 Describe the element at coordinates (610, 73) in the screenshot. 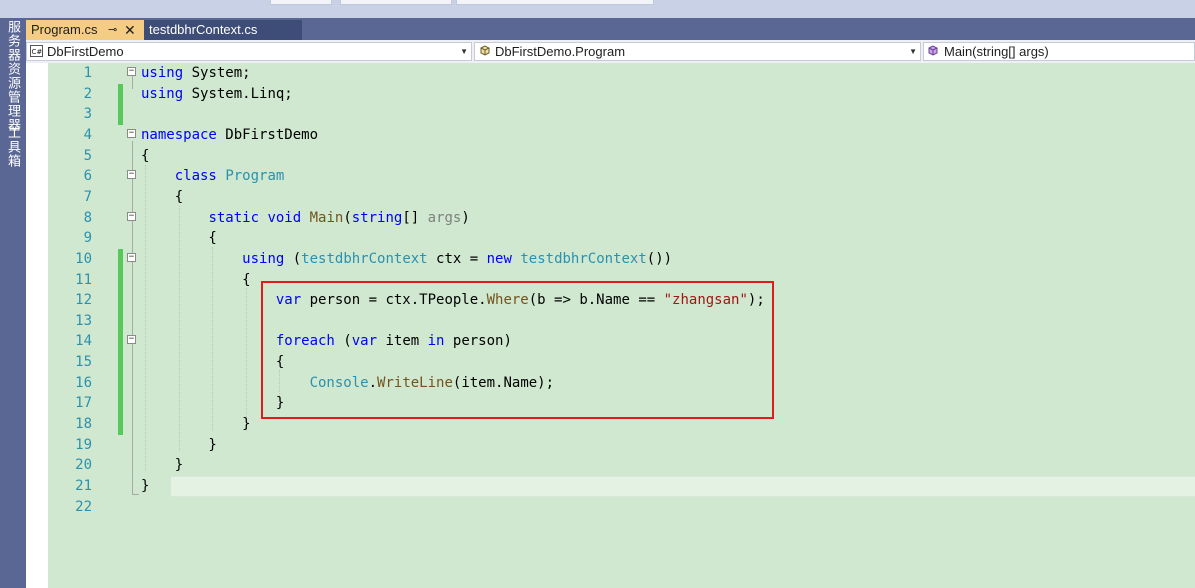

I see `code-line: 1 − using System;` at that location.